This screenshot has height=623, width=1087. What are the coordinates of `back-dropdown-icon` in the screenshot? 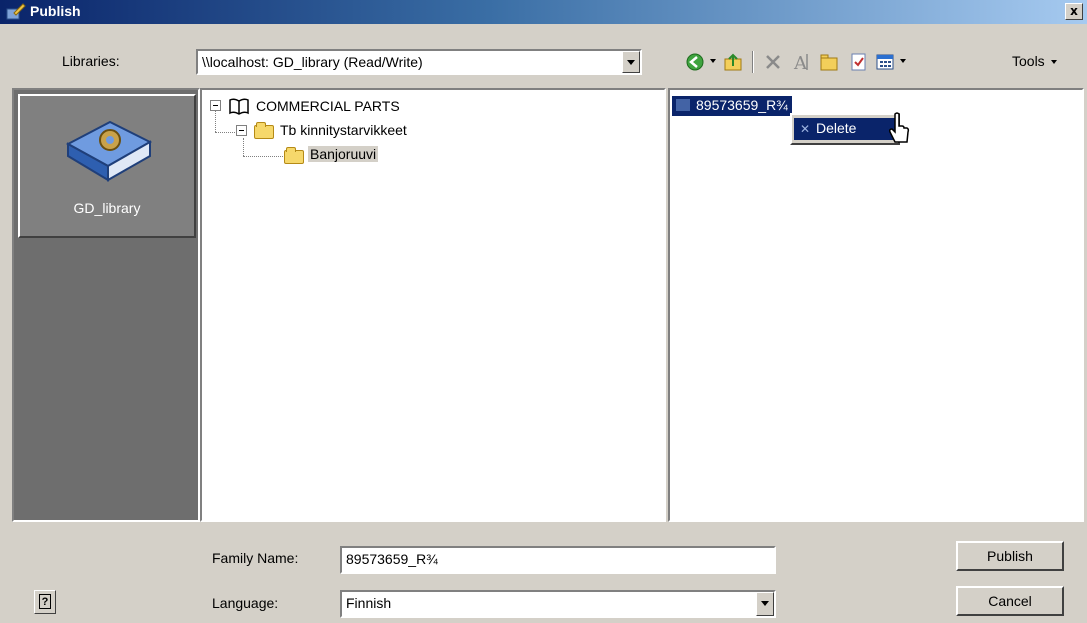 It's located at (713, 61).